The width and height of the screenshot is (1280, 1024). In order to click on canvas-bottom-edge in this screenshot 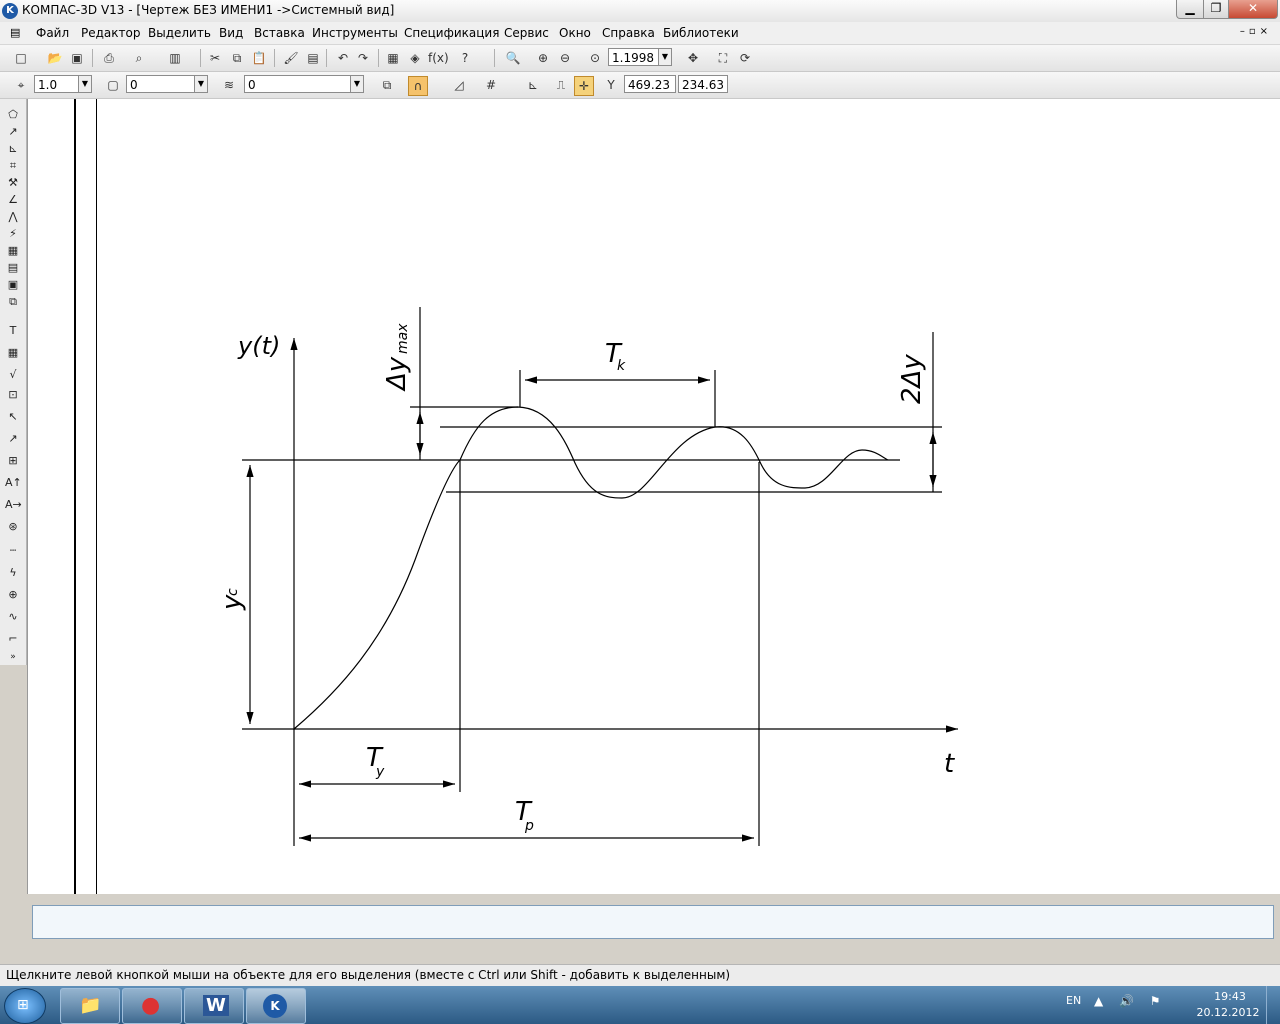, I will do `click(653, 898)`.